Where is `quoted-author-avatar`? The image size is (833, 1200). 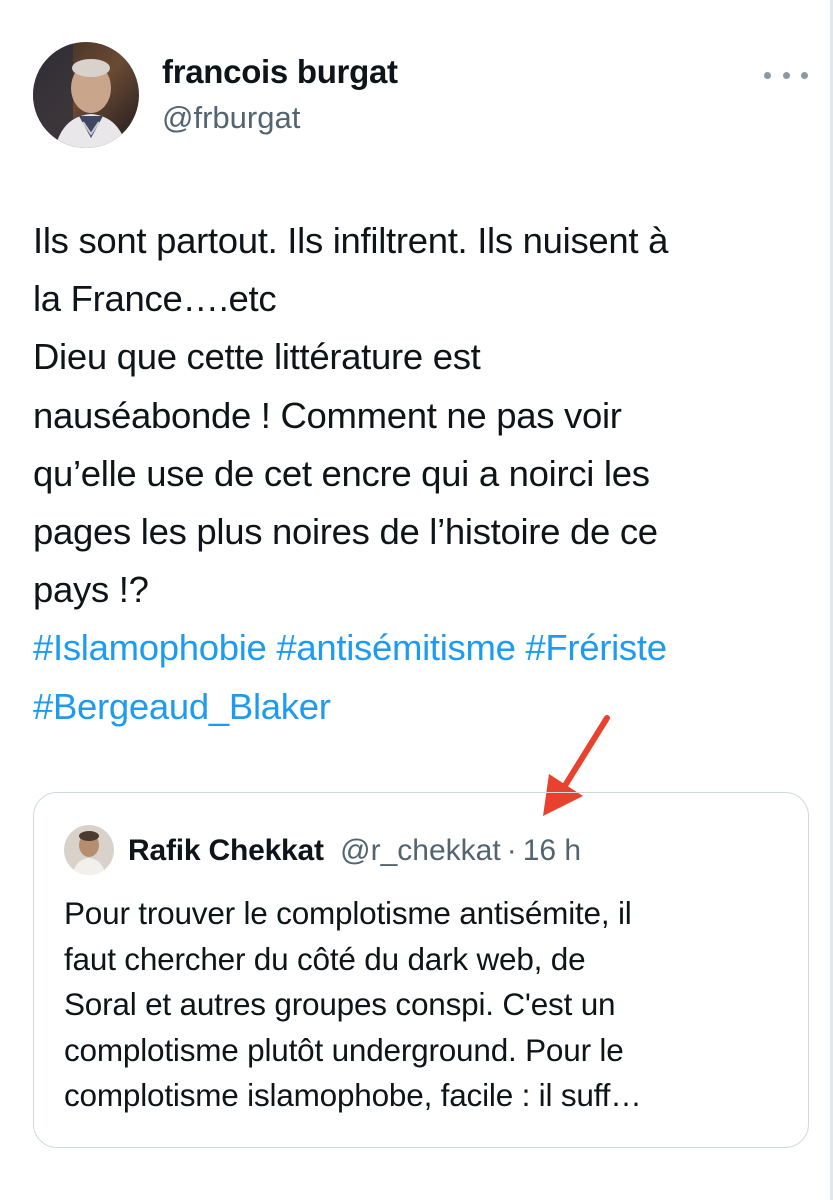
quoted-author-avatar is located at coordinates (89, 850).